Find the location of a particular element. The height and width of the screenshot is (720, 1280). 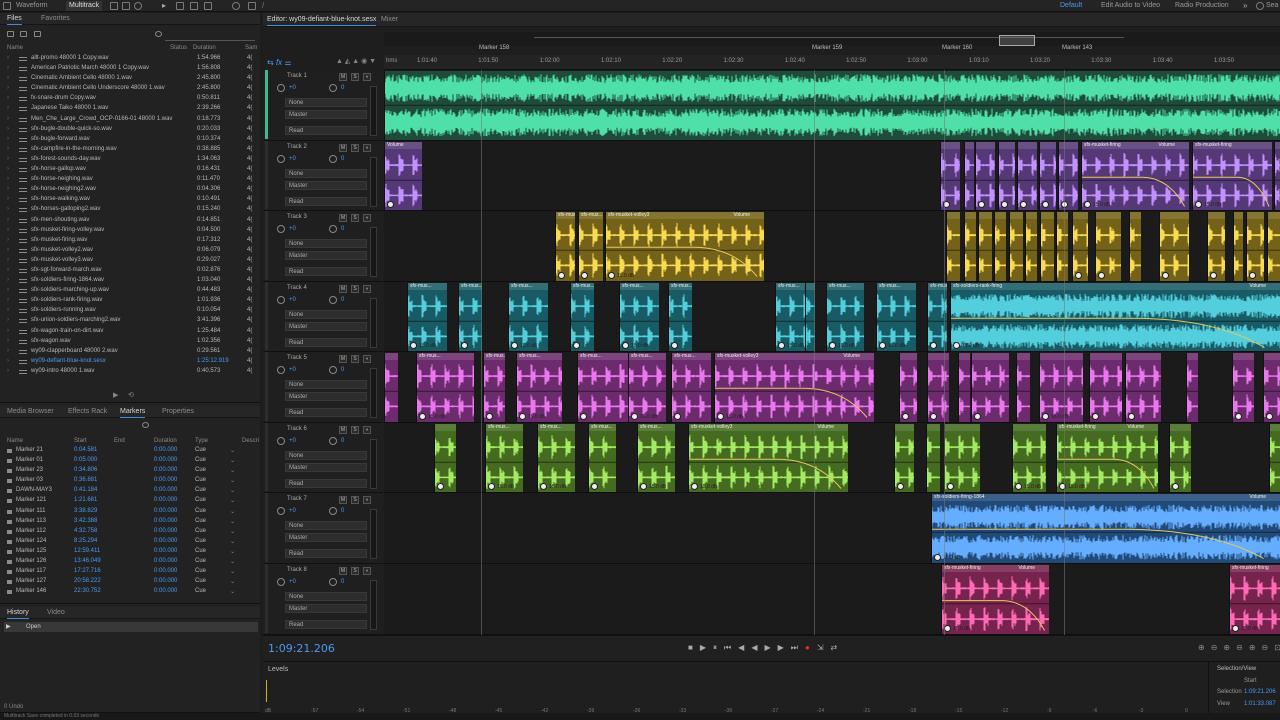

marker-row: Marker 01 0:05.000 0:00.000 Cue ⌄ is located at coordinates (129, 461).